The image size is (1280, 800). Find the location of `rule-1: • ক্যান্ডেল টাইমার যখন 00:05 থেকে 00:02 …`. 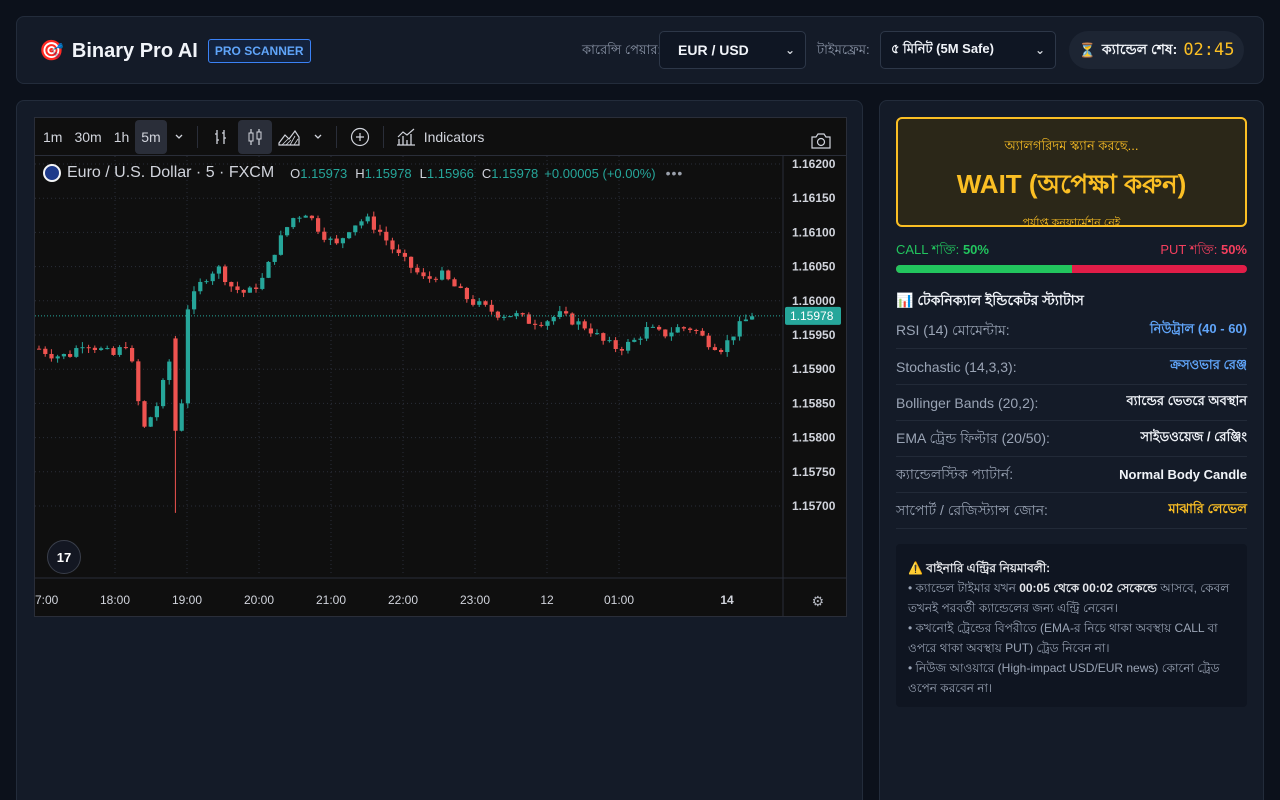

rule-1: • ক্যান্ডেল টাইমার যখন 00:05 থেকে 00:02 … is located at coordinates (1071, 598).